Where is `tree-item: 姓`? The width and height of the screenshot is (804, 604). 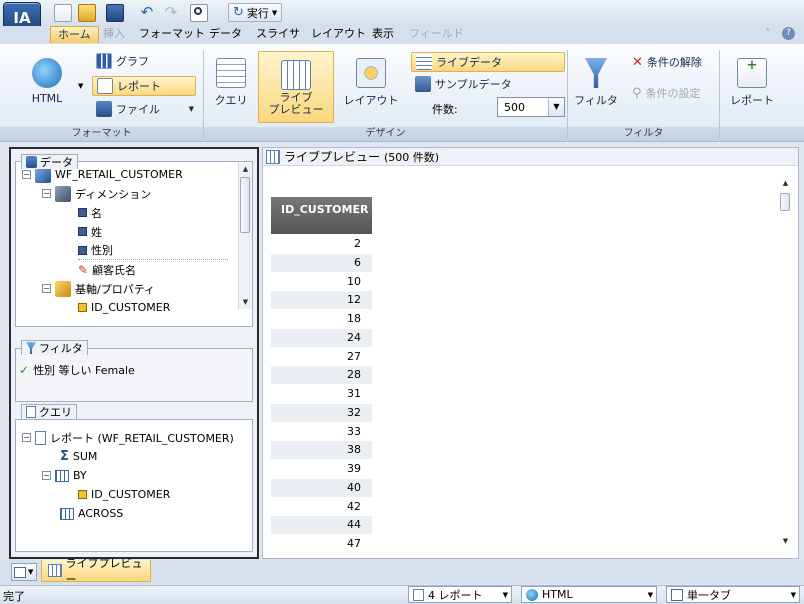 tree-item: 姓 is located at coordinates (90, 231).